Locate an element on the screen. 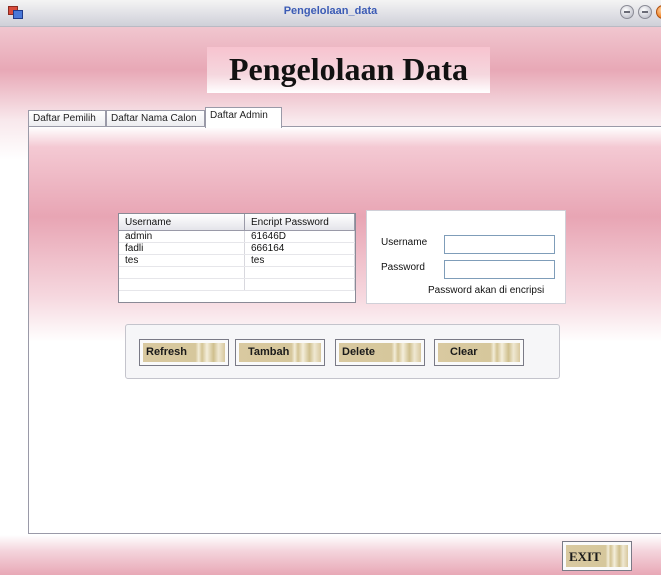 Image resolution: width=661 pixels, height=575 pixels. page-title: Pengelolaan Data is located at coordinates (348, 69).